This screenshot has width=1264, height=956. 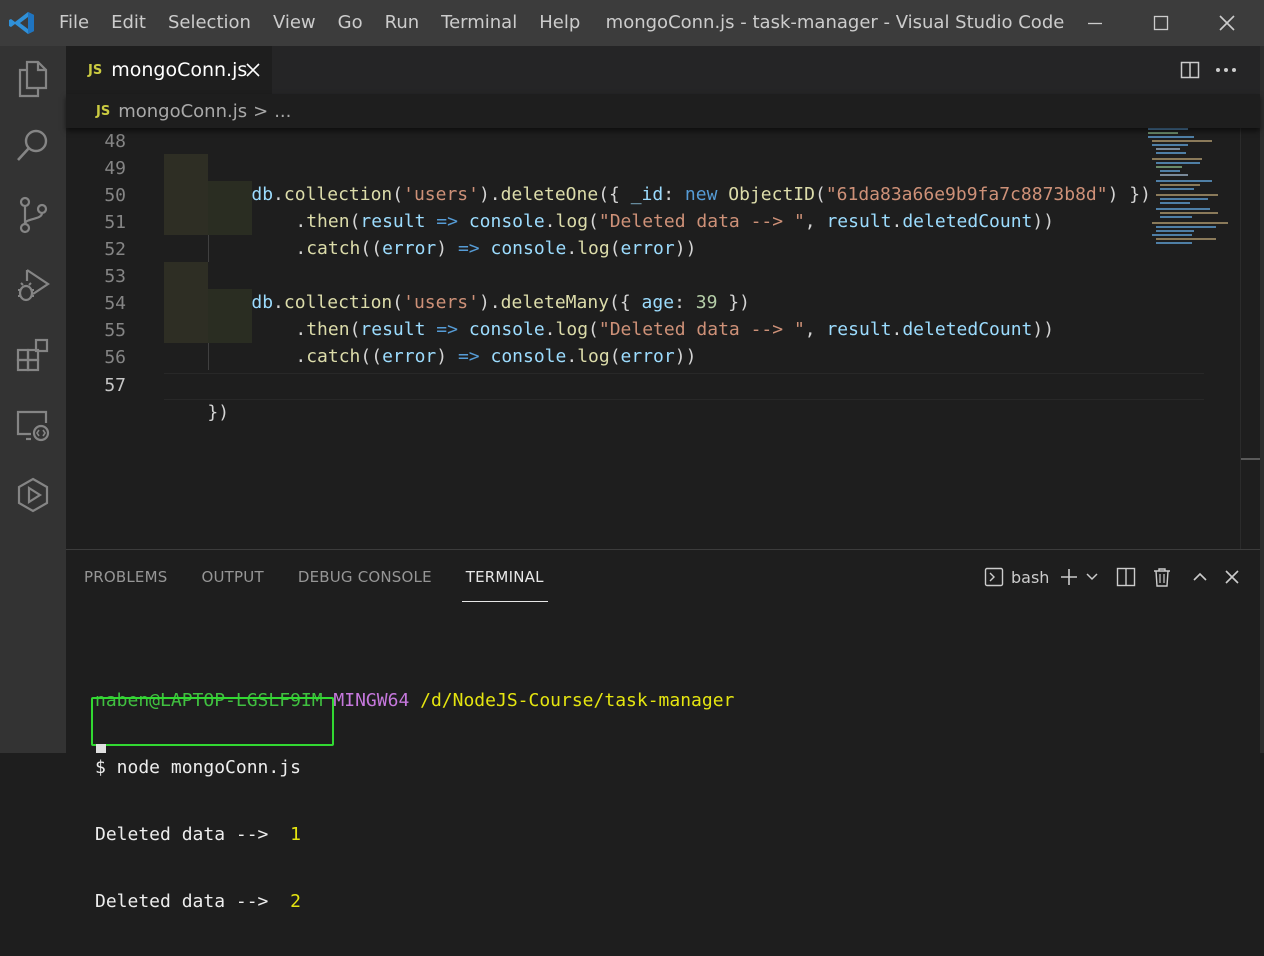 I want to click on tab-output: OUTPUT, so click(x=232, y=576).